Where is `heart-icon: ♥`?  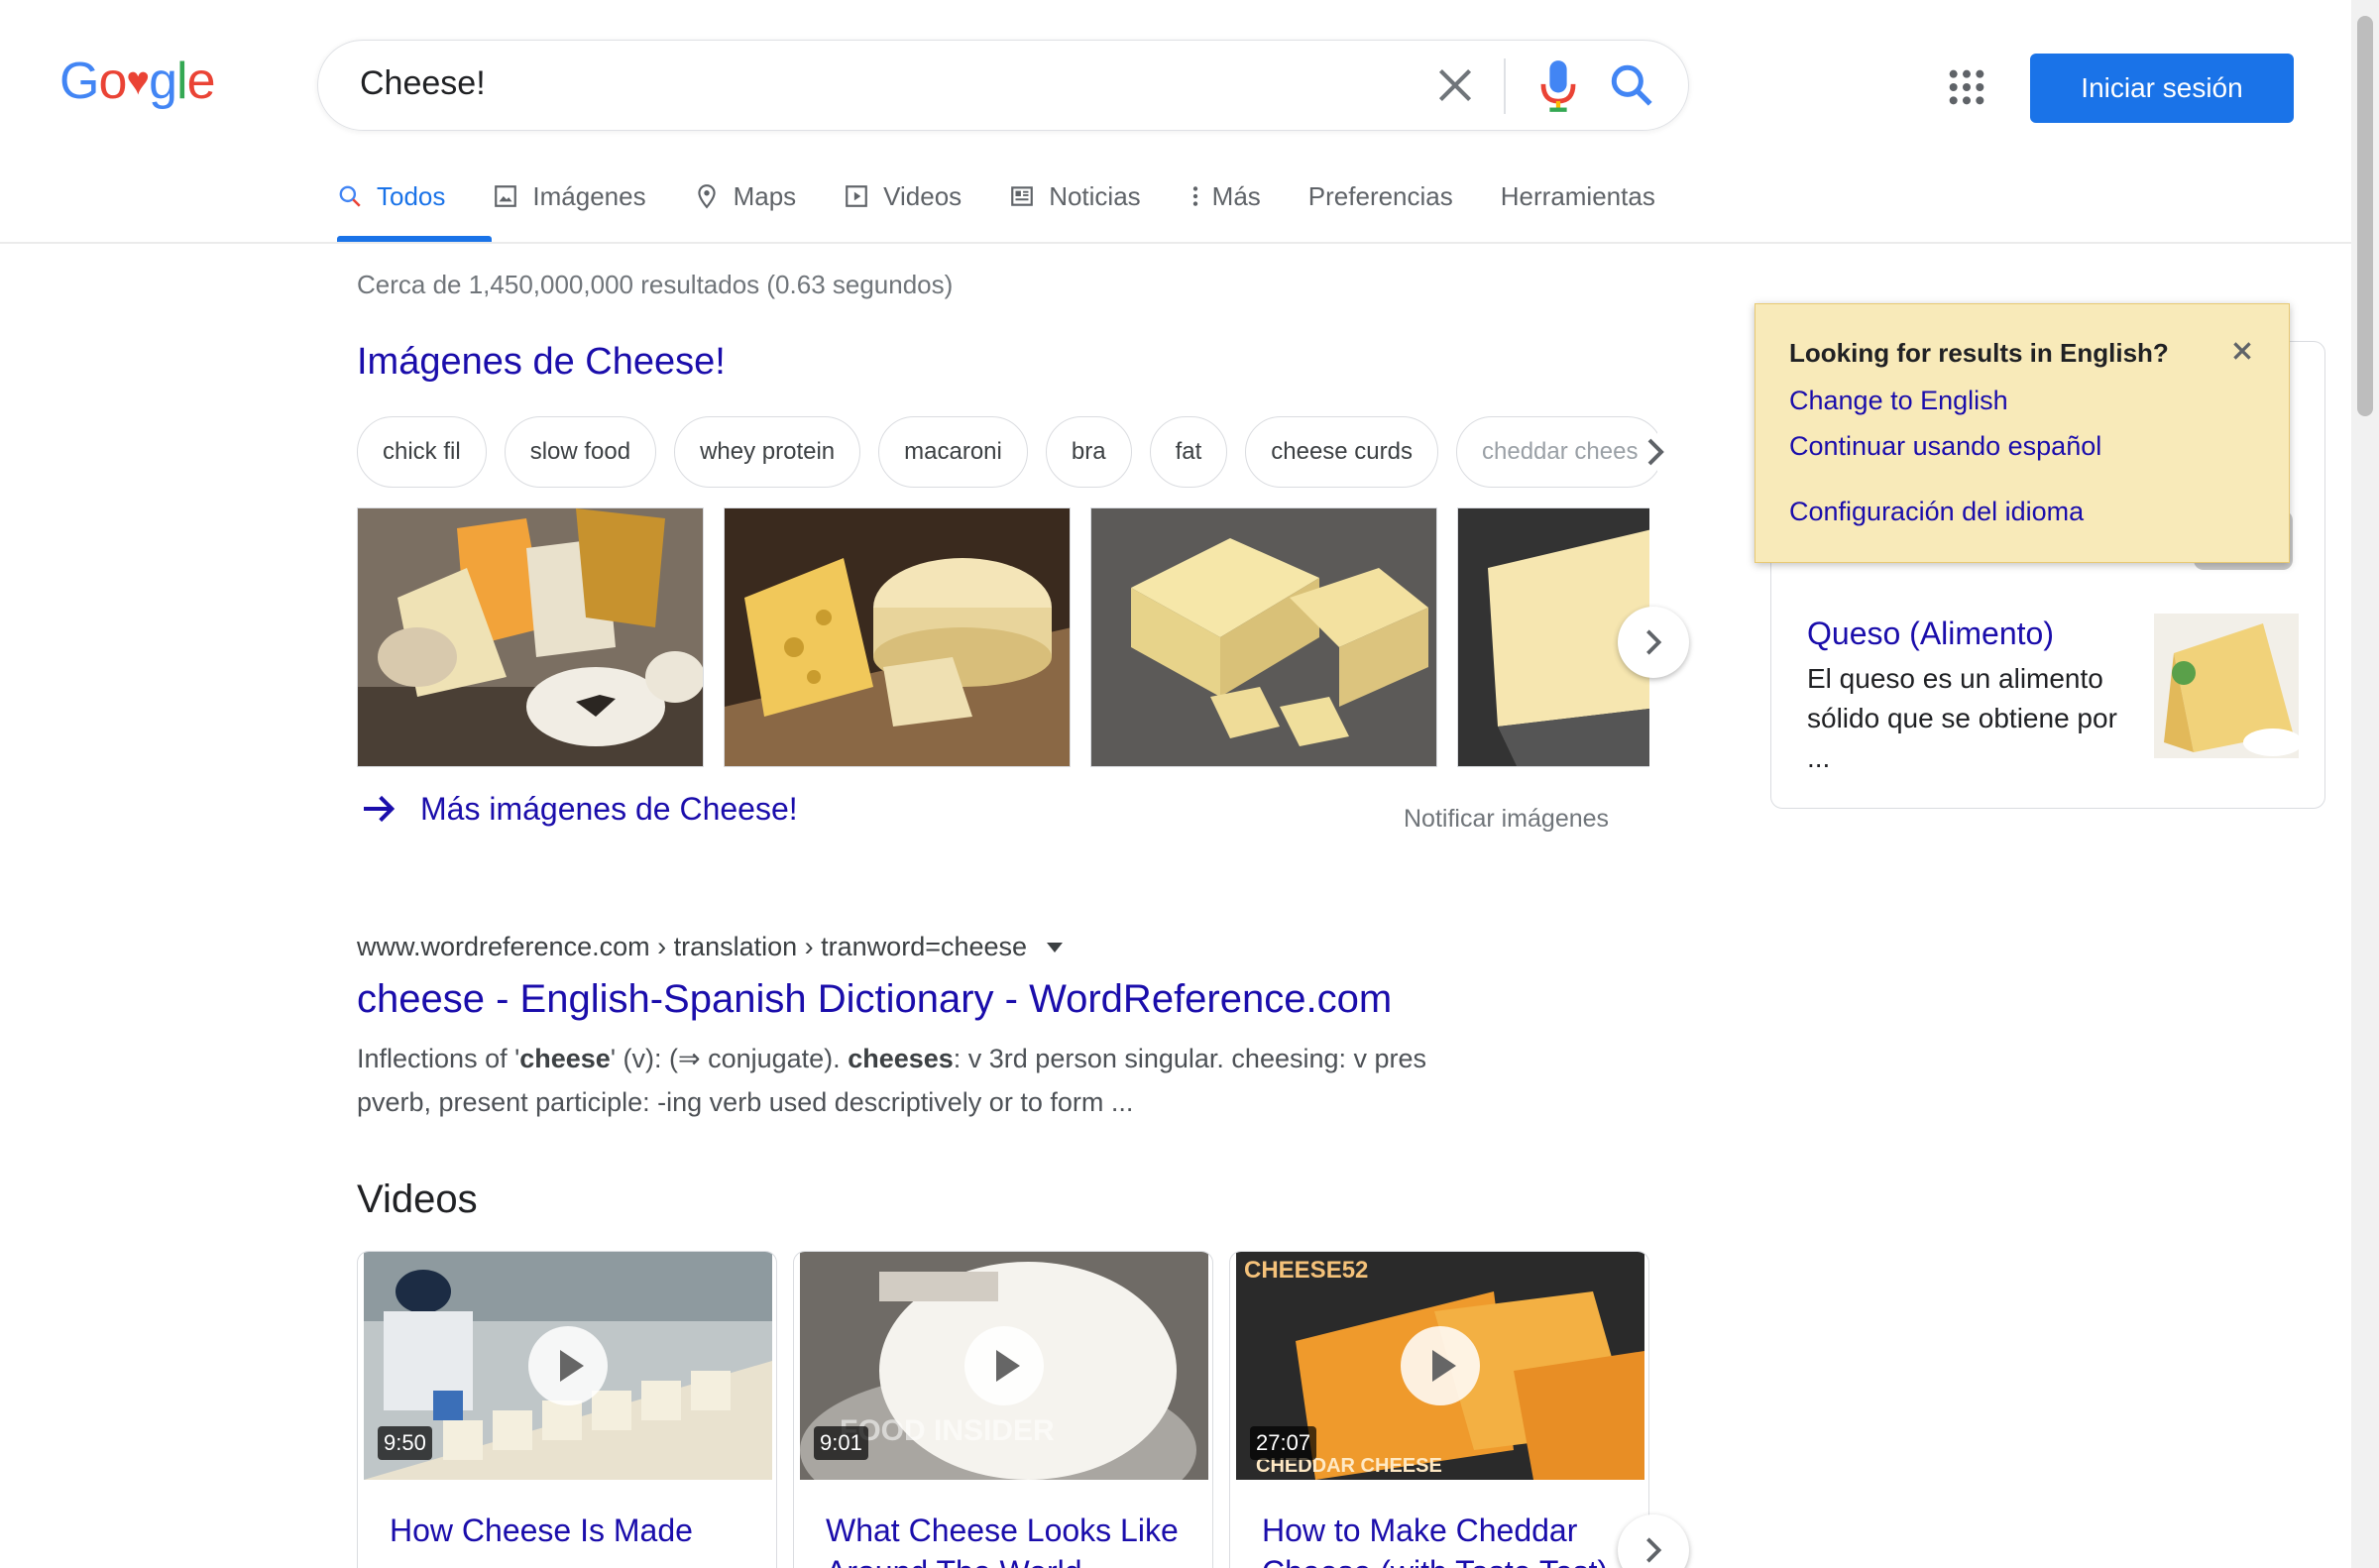
heart-icon: ♥ is located at coordinates (138, 81).